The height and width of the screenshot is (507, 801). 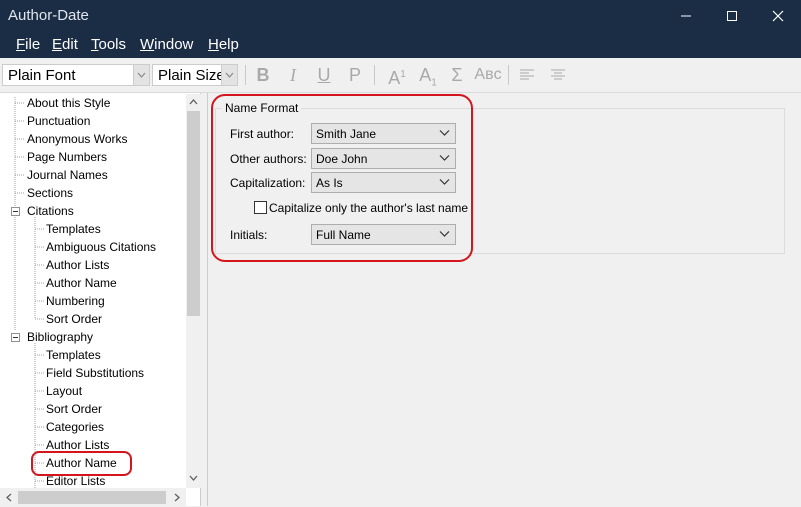 I want to click on tree-item-citations-author-lists: Author Lists, so click(x=77, y=265).